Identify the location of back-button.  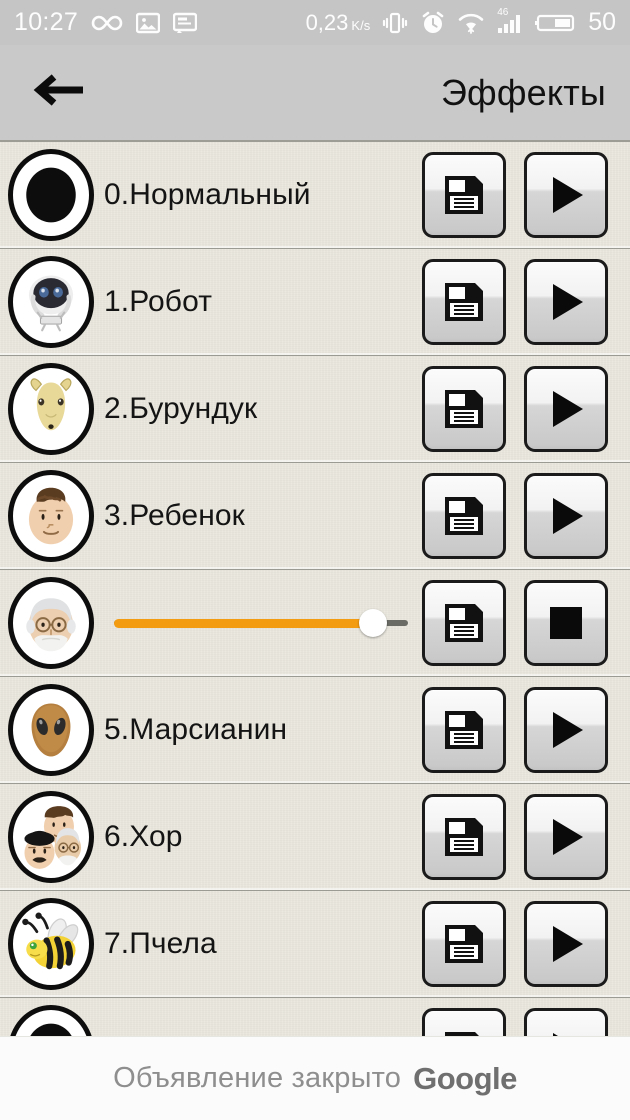
(59, 93).